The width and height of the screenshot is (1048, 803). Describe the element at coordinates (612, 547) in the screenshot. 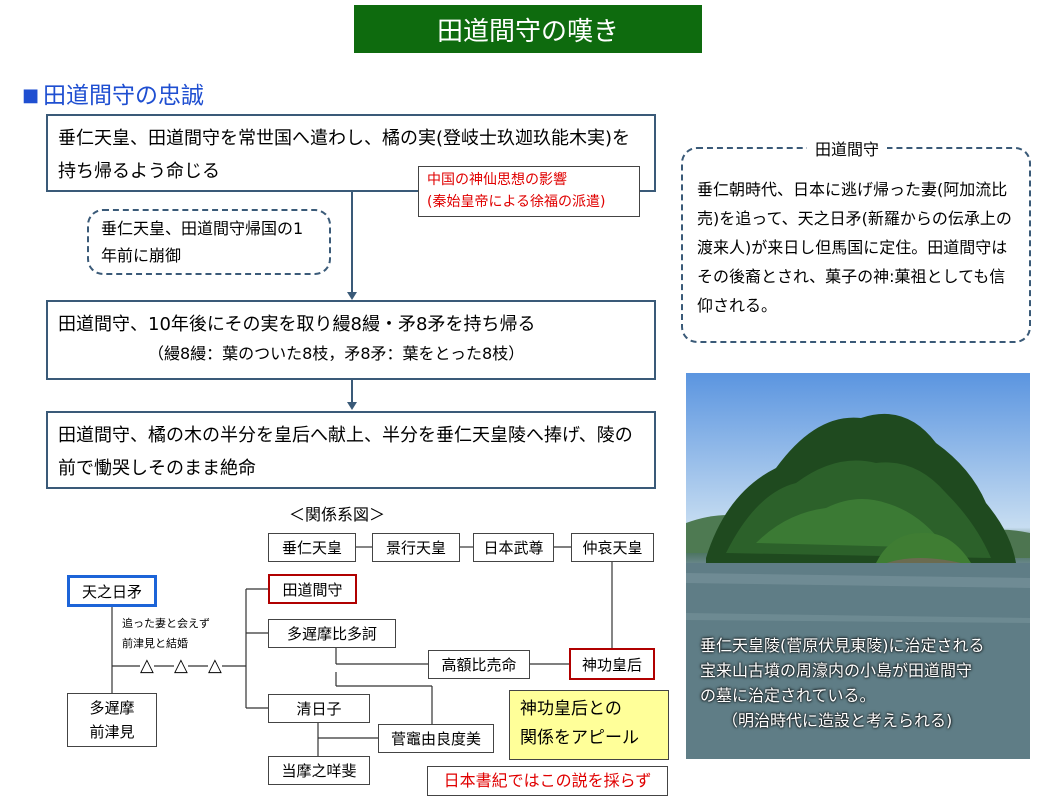

I see `node-chuai: 仲哀天皇` at that location.